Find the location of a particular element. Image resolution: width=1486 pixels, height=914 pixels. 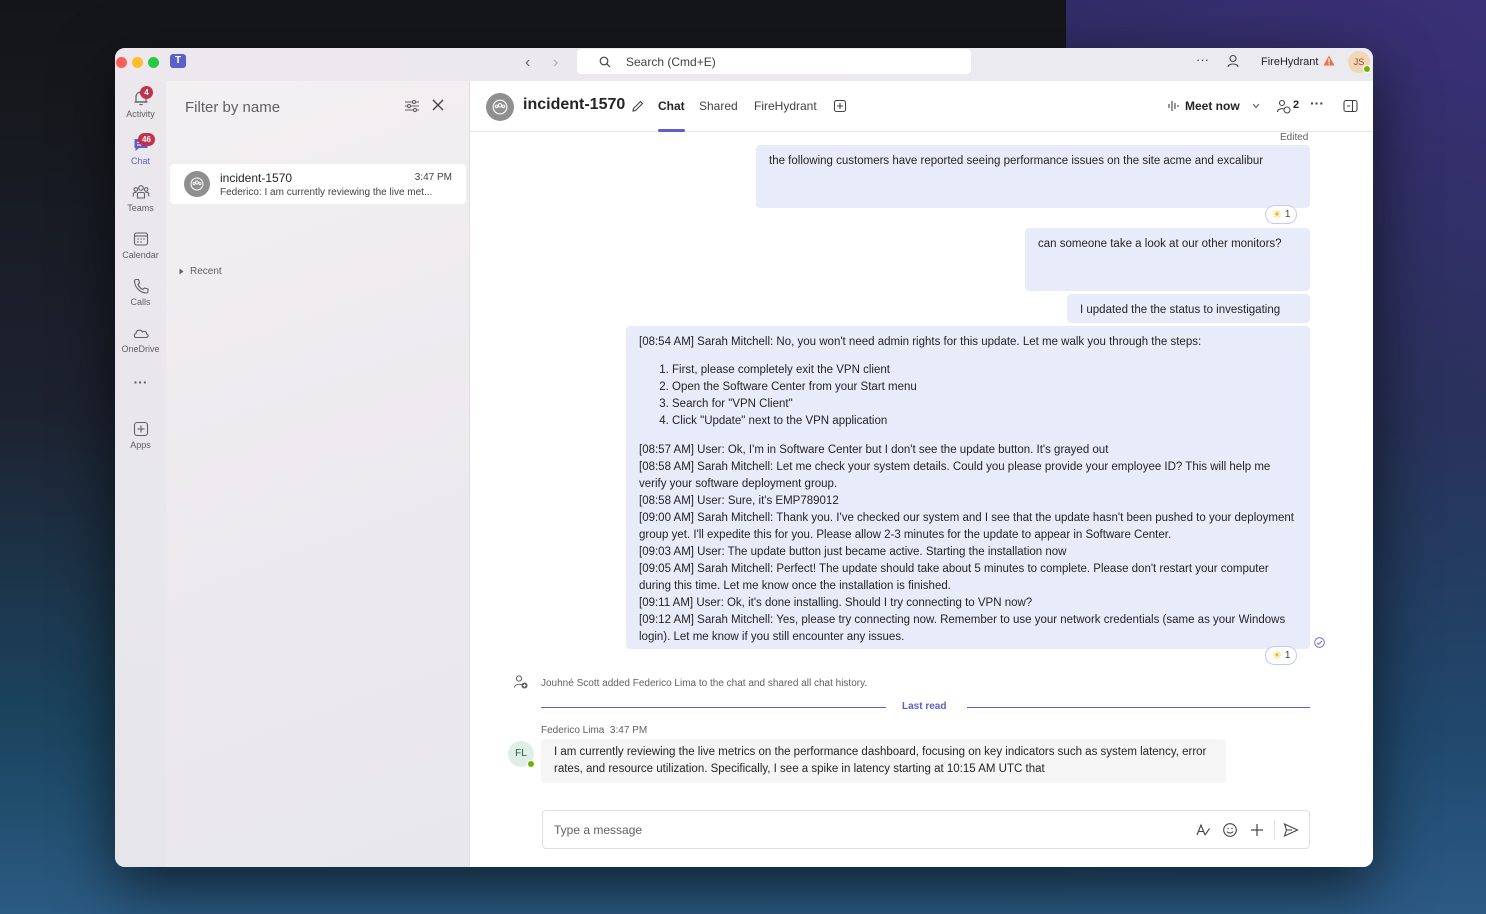

chat-item-name: incident-1570 is located at coordinates (256, 178).